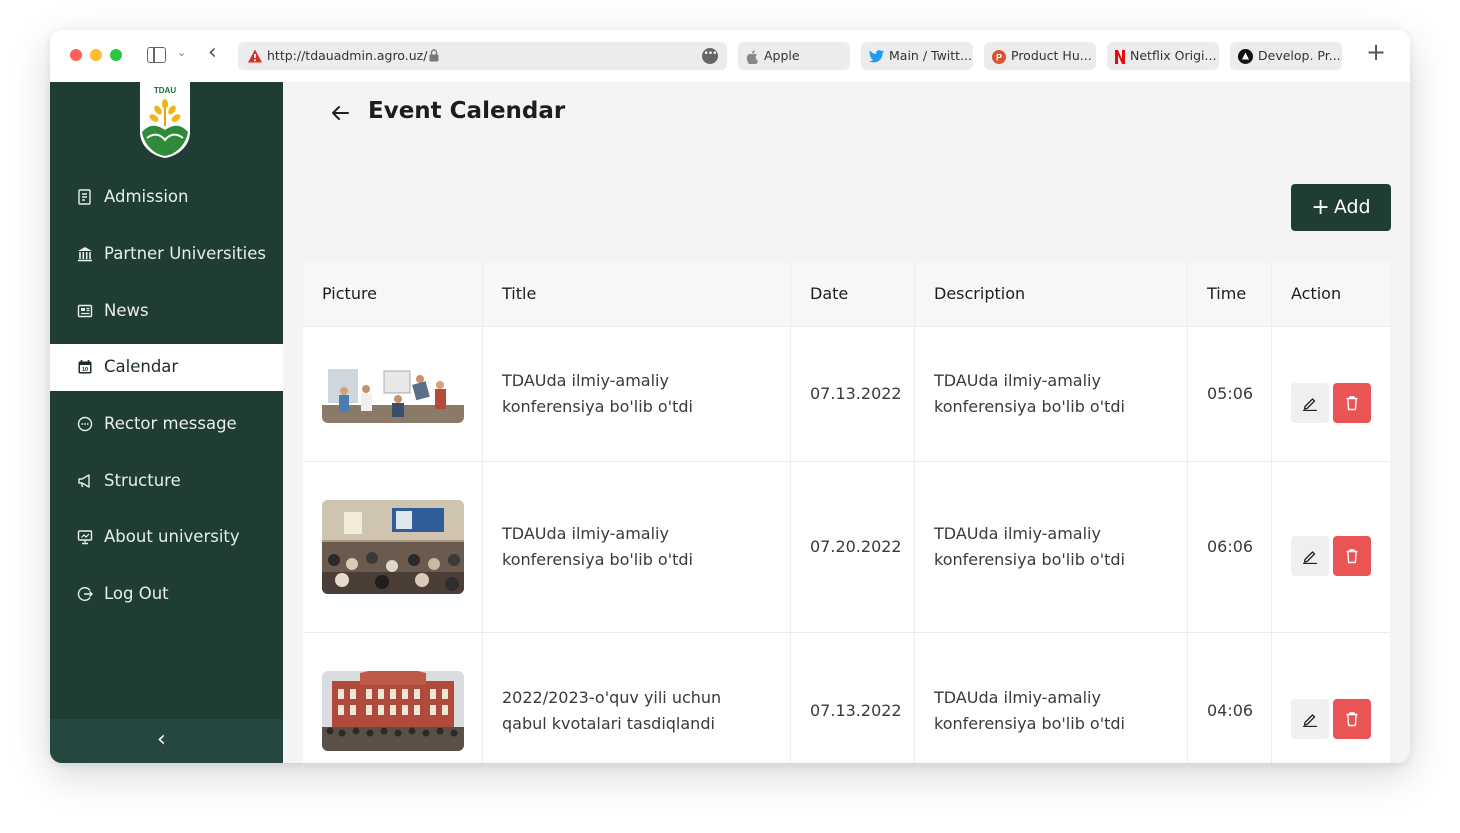  I want to click on sidebar-item-calendar: 10 Calendar, so click(166, 367).